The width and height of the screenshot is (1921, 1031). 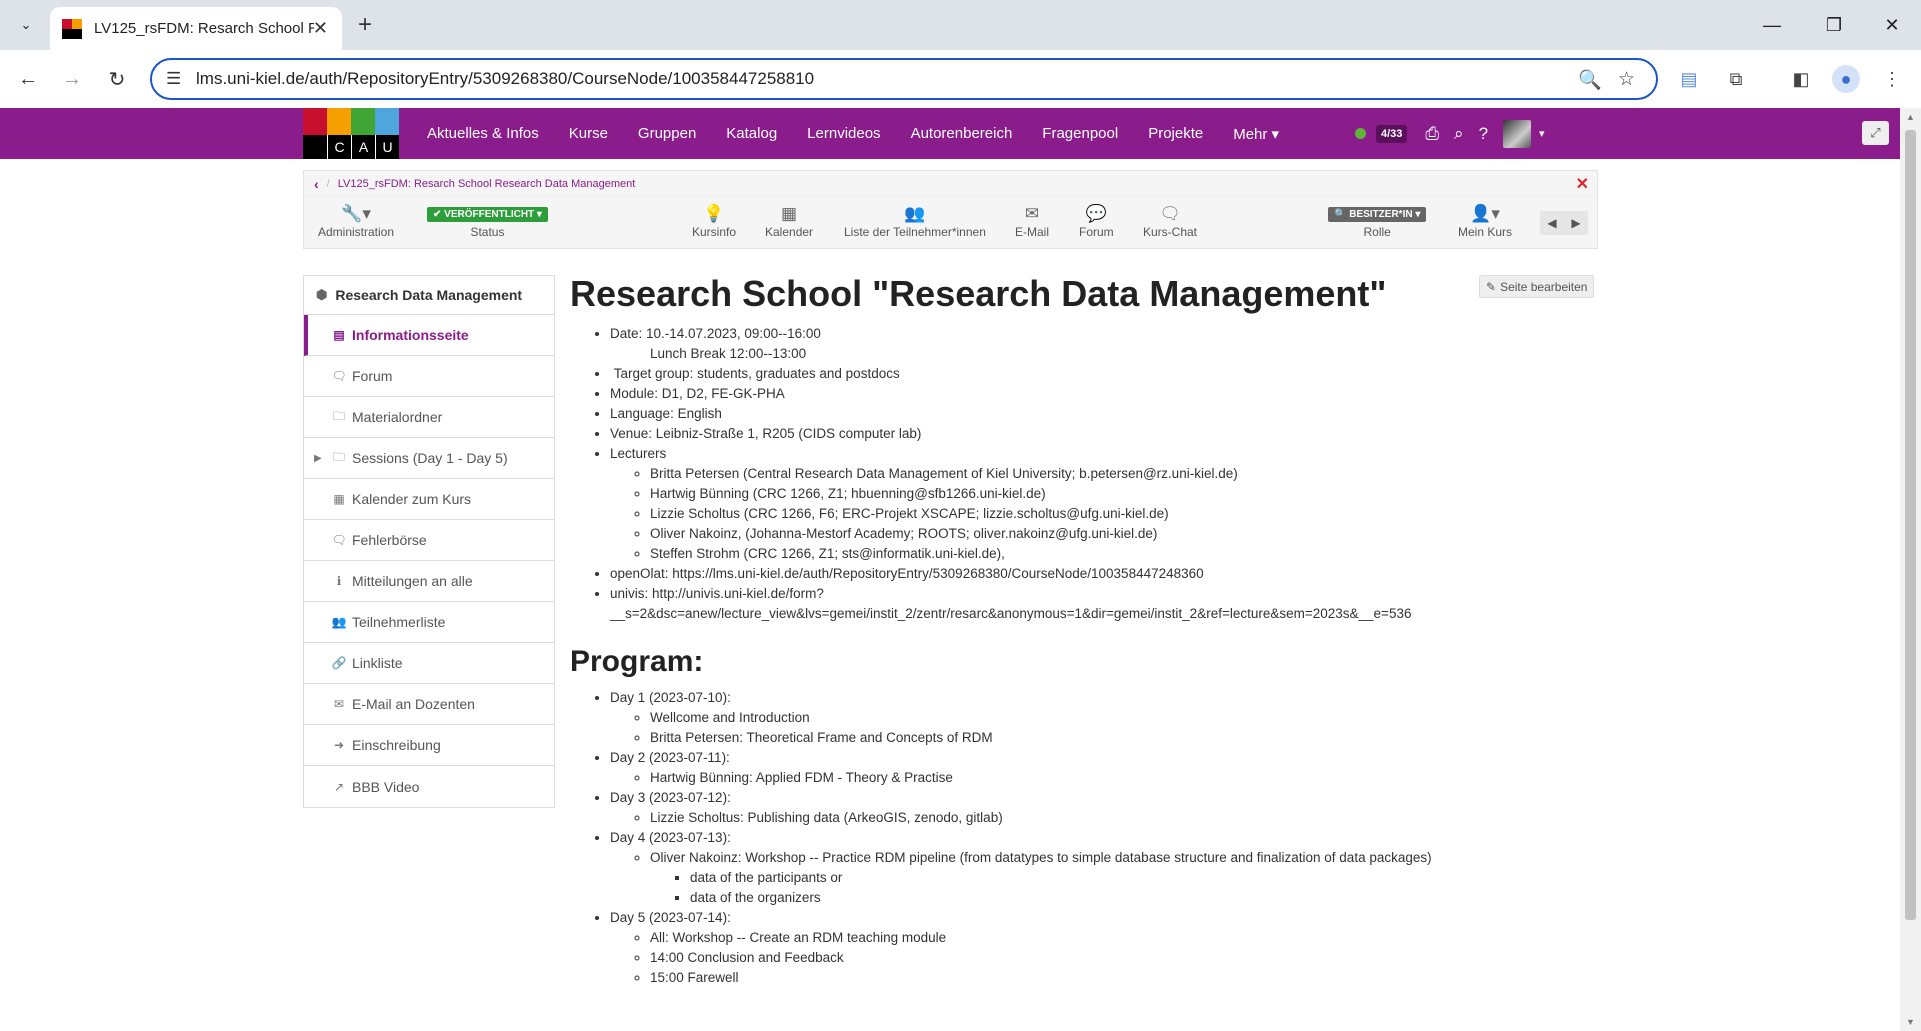 I want to click on tab-search-chevron-icon: ⌄, so click(x=26, y=25).